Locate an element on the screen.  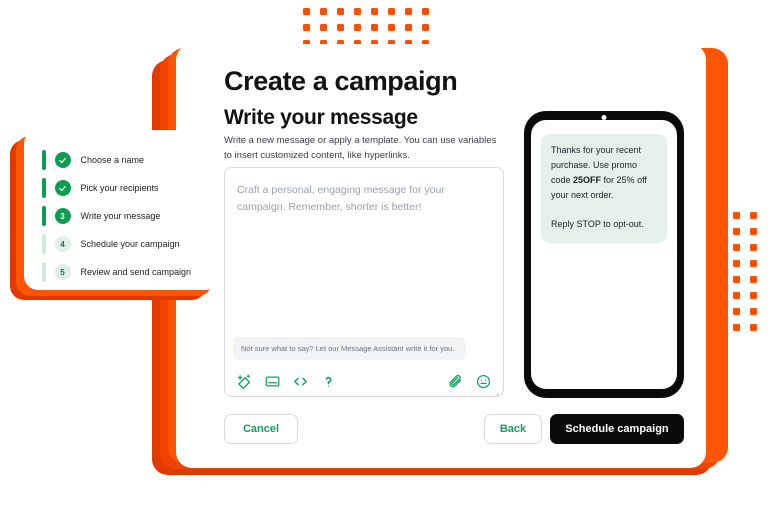
question-mark-icon is located at coordinates (328, 381).